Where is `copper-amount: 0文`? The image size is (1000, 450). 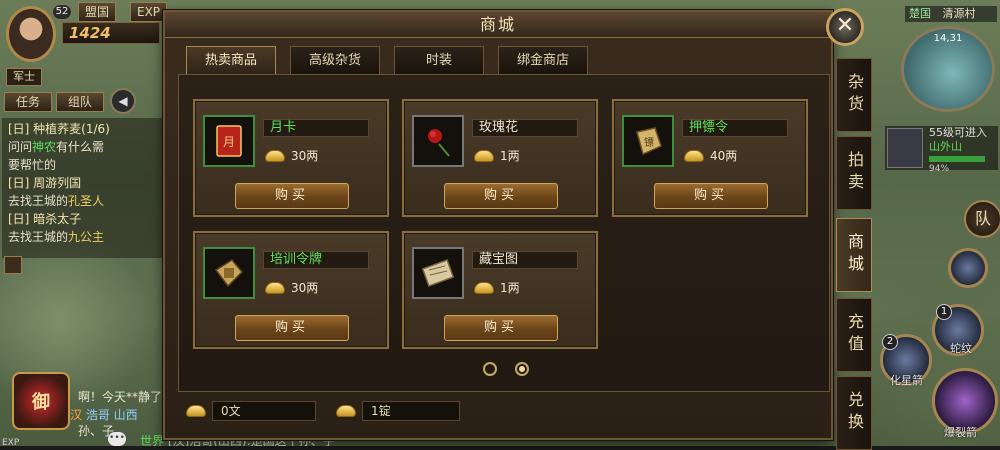
copper-amount: 0文 is located at coordinates (264, 411).